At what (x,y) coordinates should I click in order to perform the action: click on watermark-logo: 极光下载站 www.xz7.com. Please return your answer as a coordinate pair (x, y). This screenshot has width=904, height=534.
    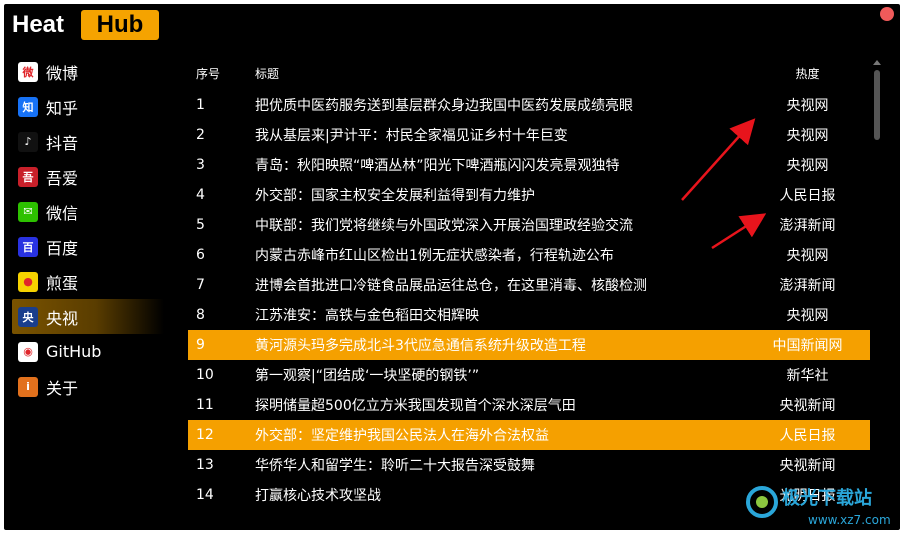
    Looking at the image, I should click on (818, 506).